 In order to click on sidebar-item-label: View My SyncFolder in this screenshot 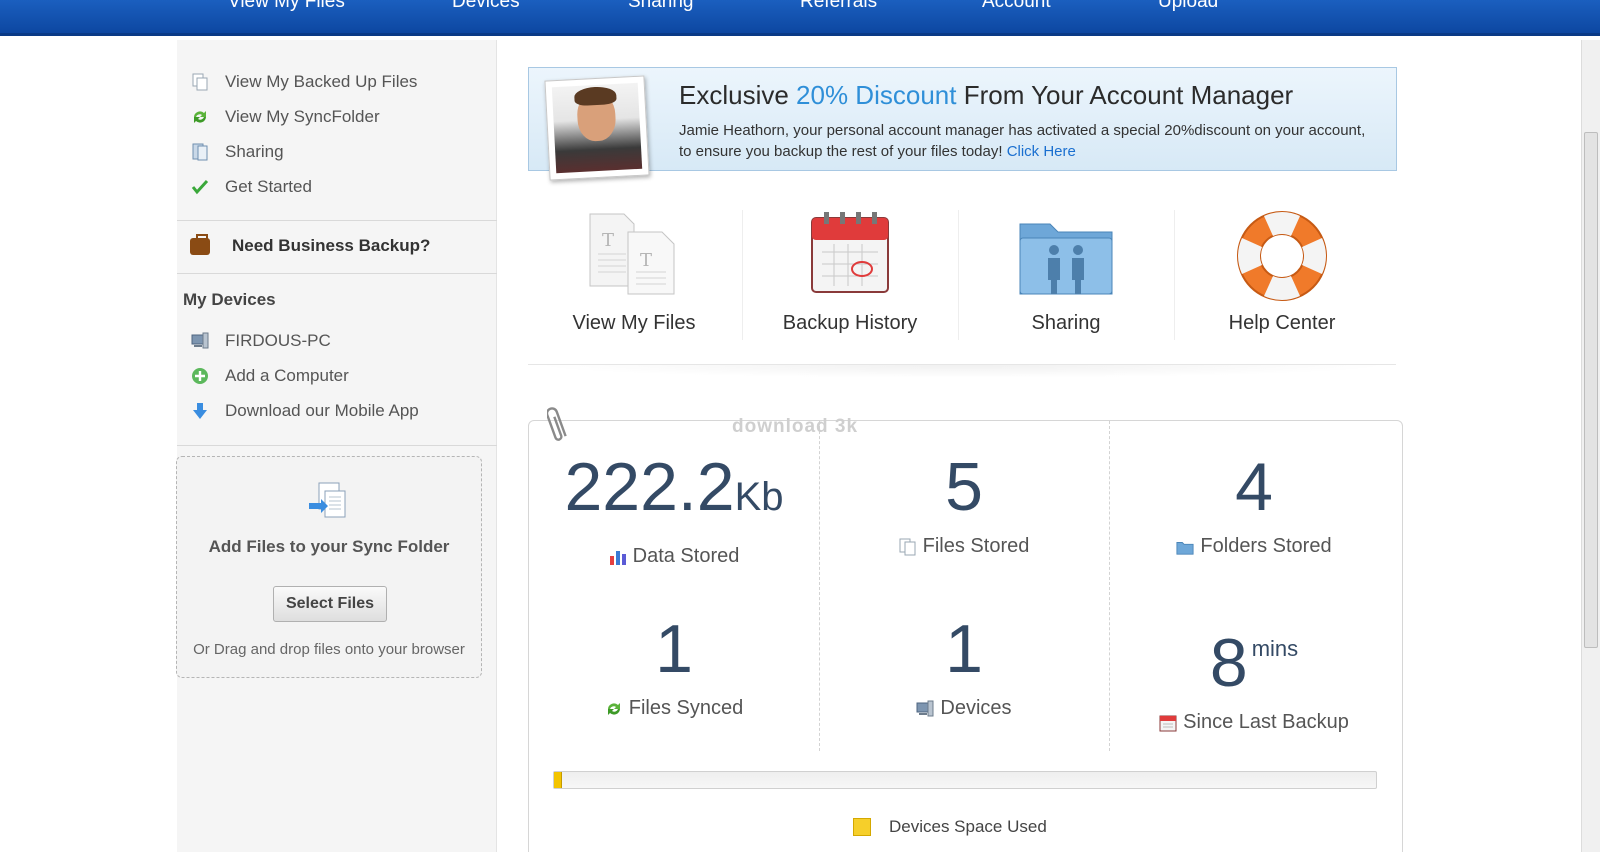, I will do `click(302, 116)`.